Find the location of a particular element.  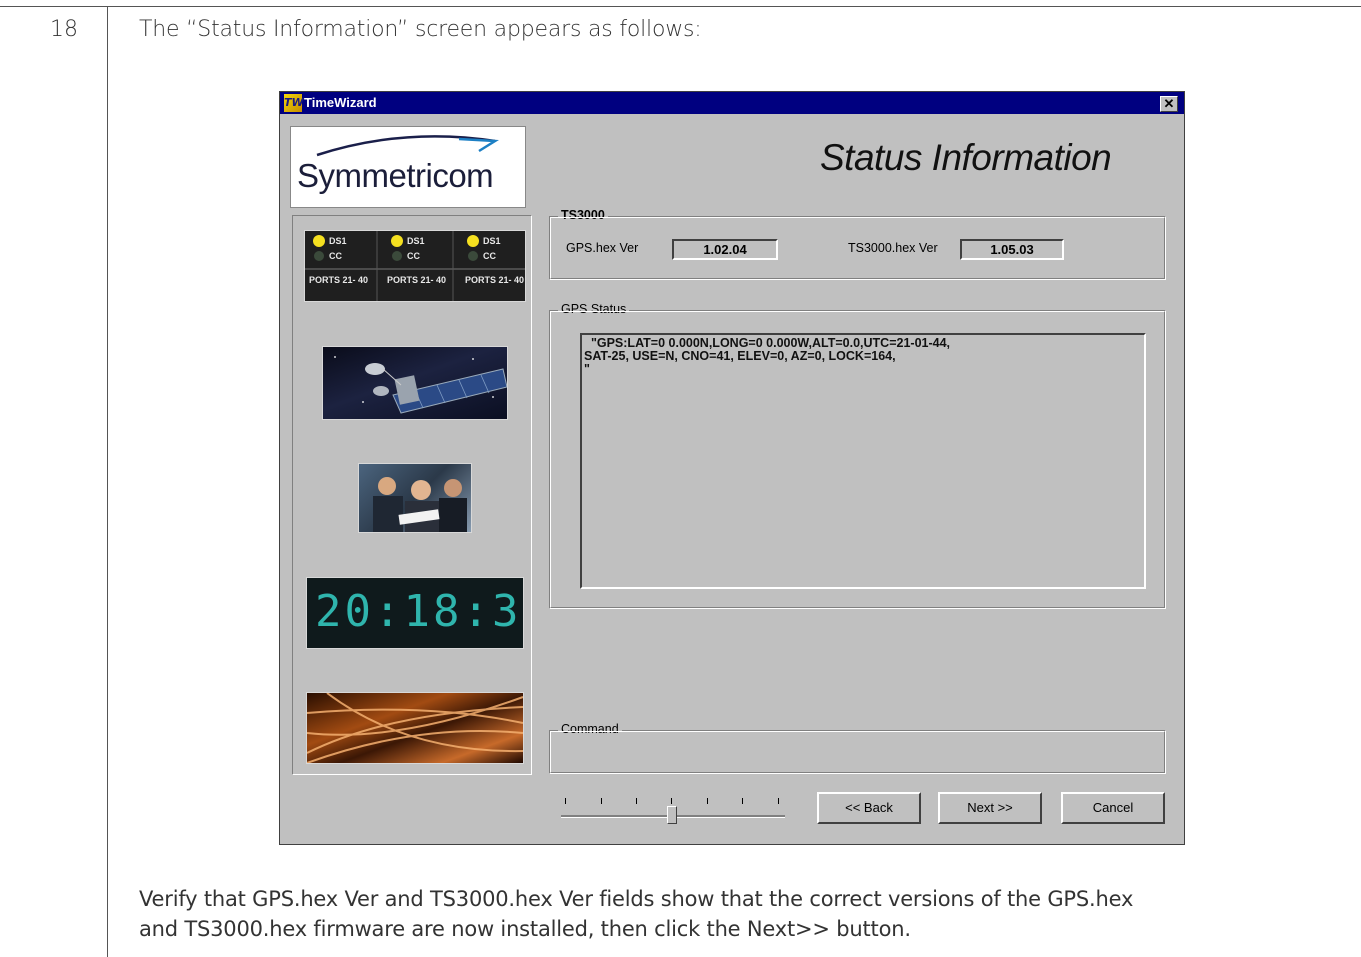

people-icon is located at coordinates (420, 504).